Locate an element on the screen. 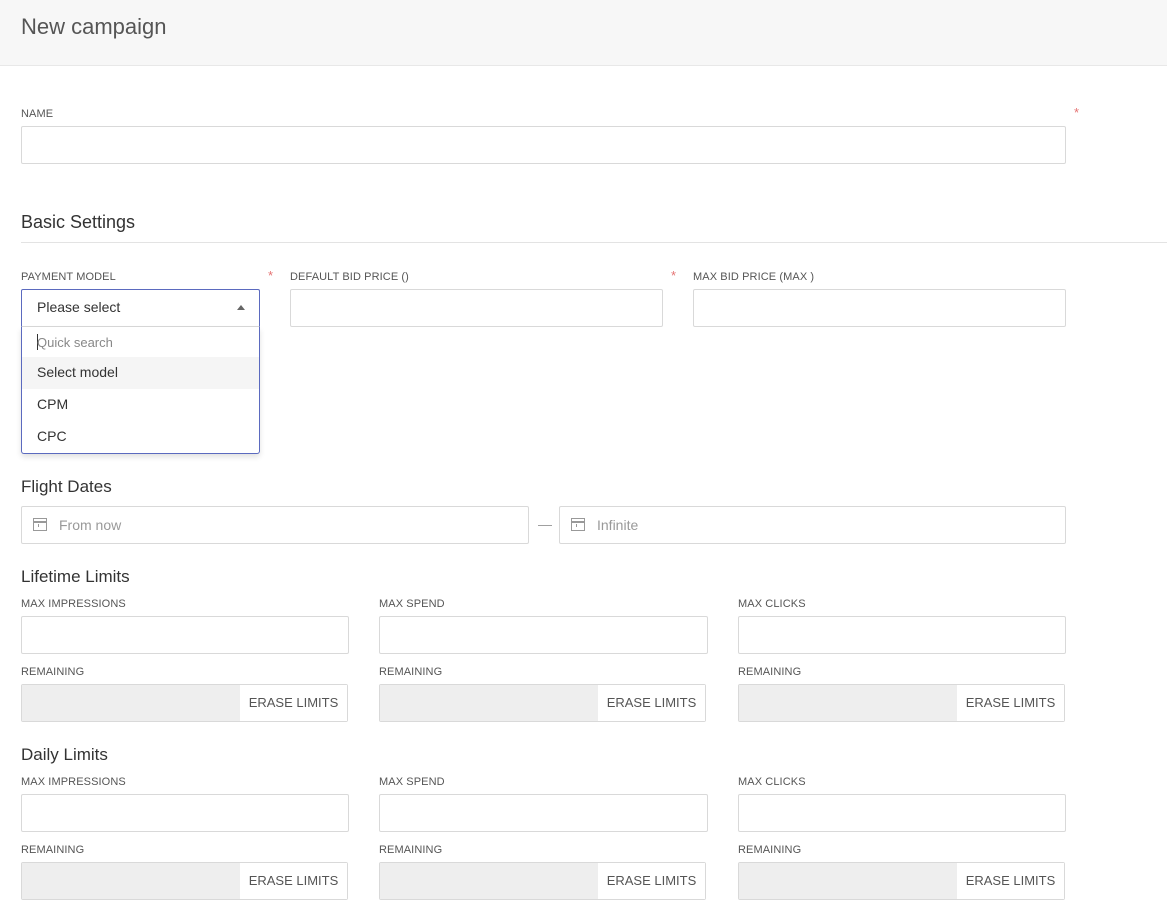 The width and height of the screenshot is (1167, 900). payment-model-dropdown: Quick search Select model CPM CPC is located at coordinates (140, 390).